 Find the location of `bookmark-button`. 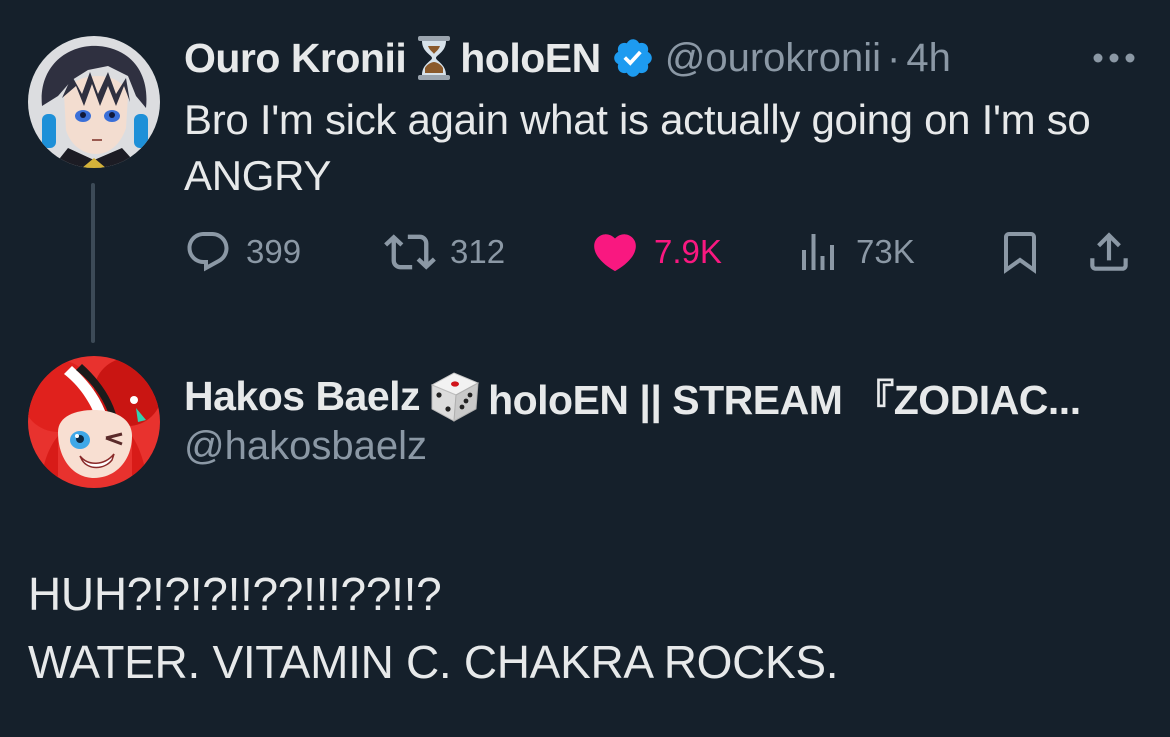

bookmark-button is located at coordinates (1020, 252).